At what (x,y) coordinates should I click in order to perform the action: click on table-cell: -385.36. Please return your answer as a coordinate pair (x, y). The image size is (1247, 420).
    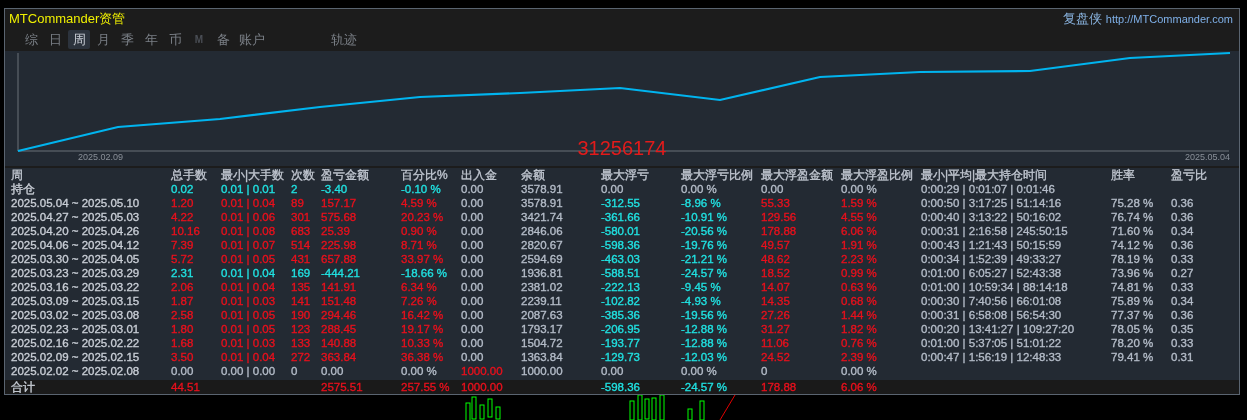
    Looking at the image, I should click on (620, 315).